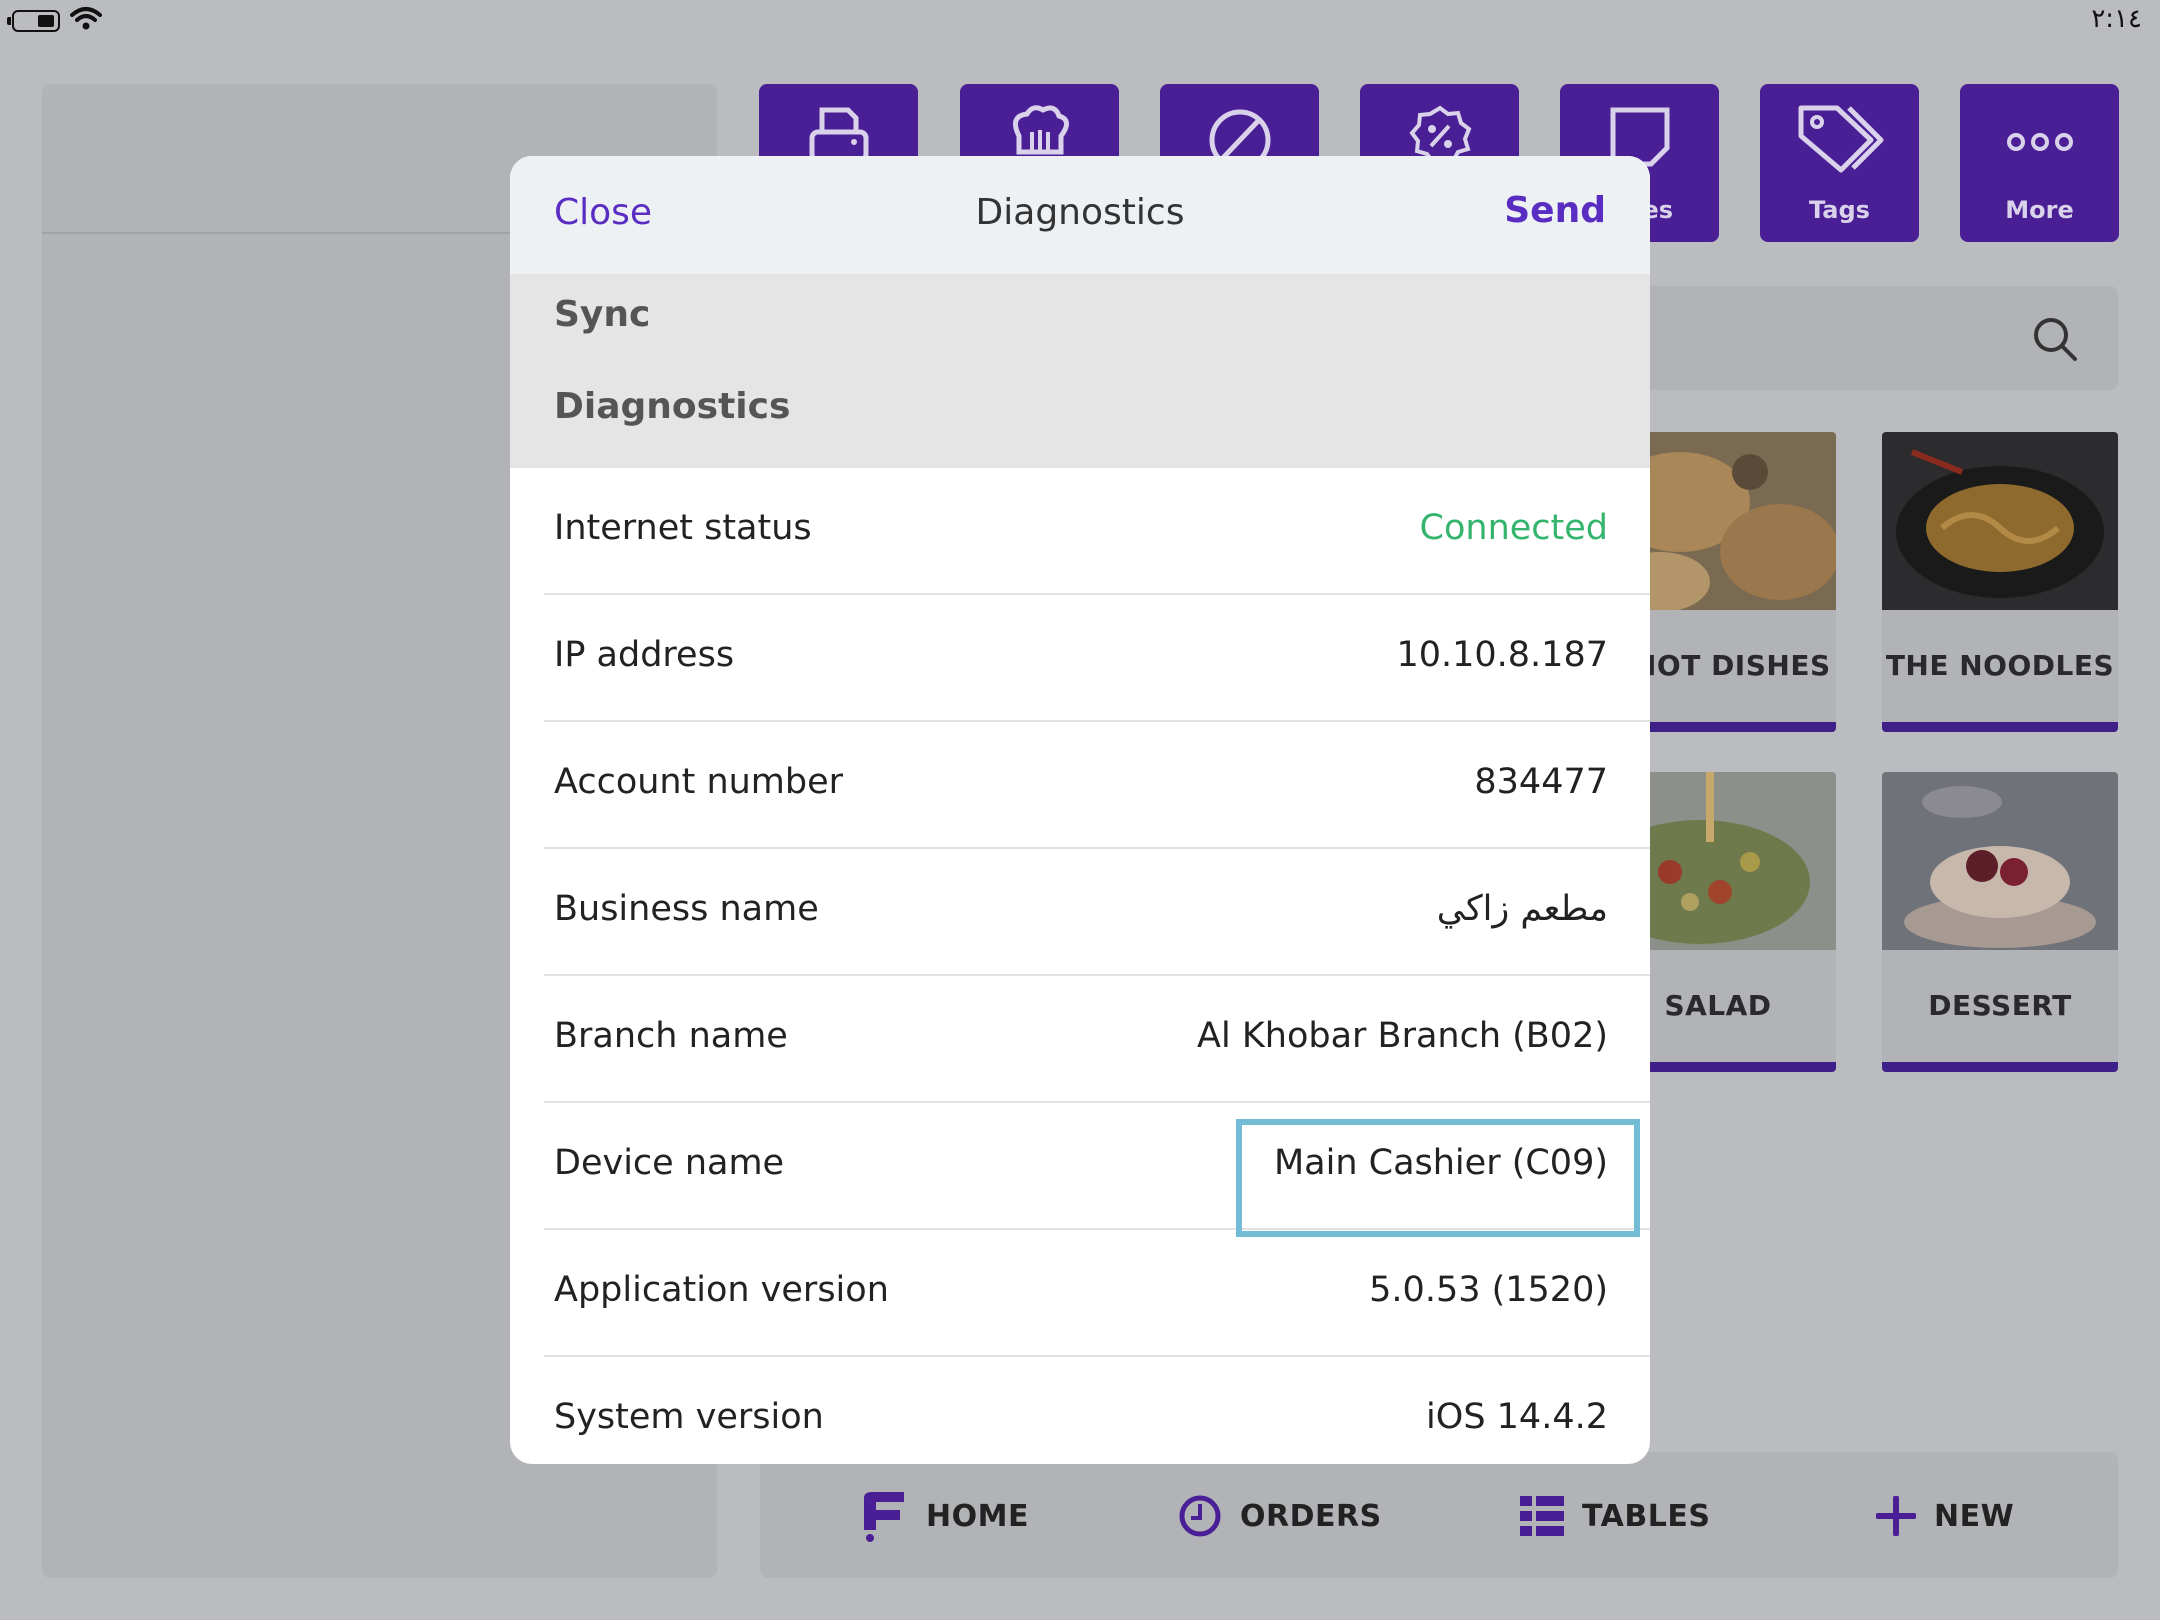  I want to click on plus-icon, so click(1896, 1516).